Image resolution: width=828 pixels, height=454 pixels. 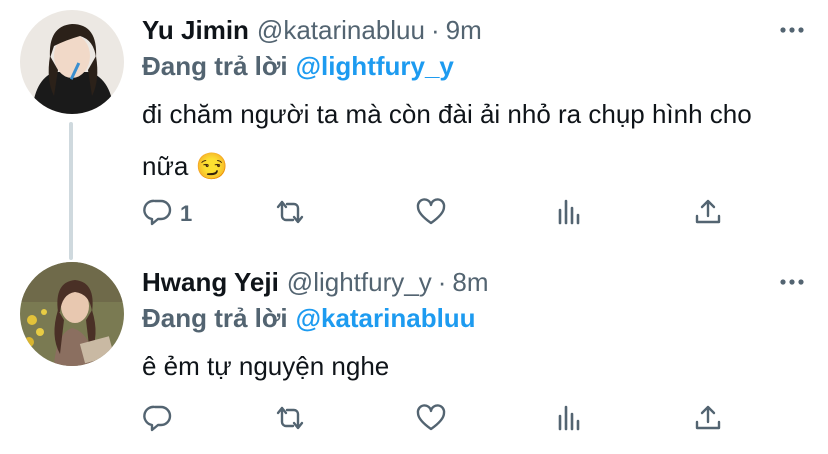 I want to click on display-name: Yu Jimin, so click(x=195, y=30).